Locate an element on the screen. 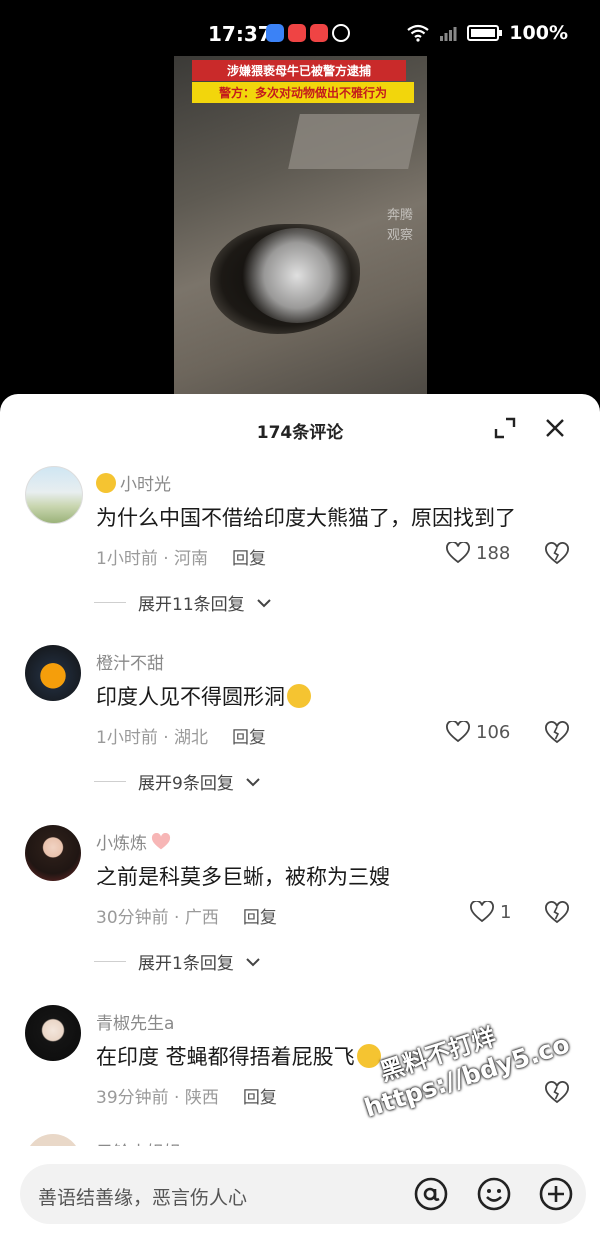 The image size is (600, 1236). like-button: 1 is located at coordinates (490, 912).